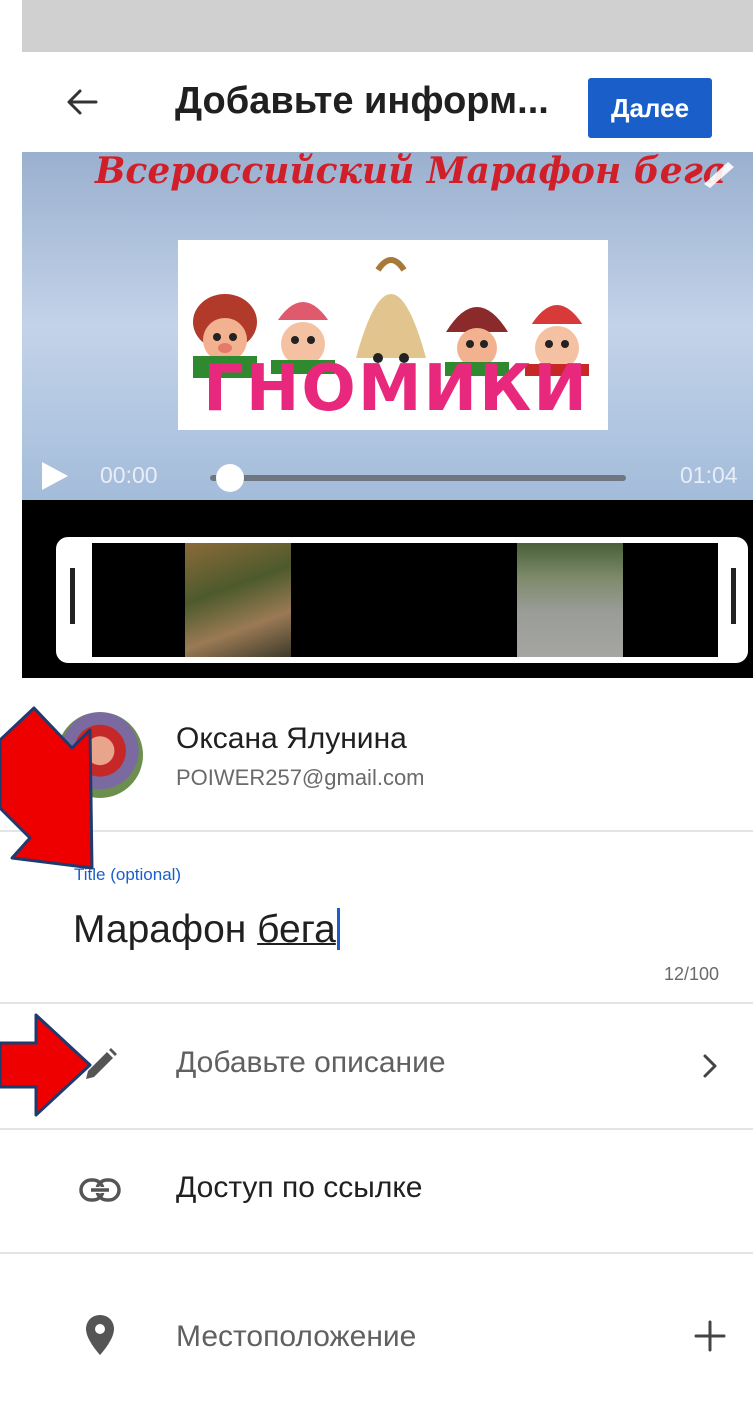 This screenshot has height=1408, width=753. What do you see at coordinates (396, 389) in the screenshot?
I see `video-art-text: ГНОМИКИ` at bounding box center [396, 389].